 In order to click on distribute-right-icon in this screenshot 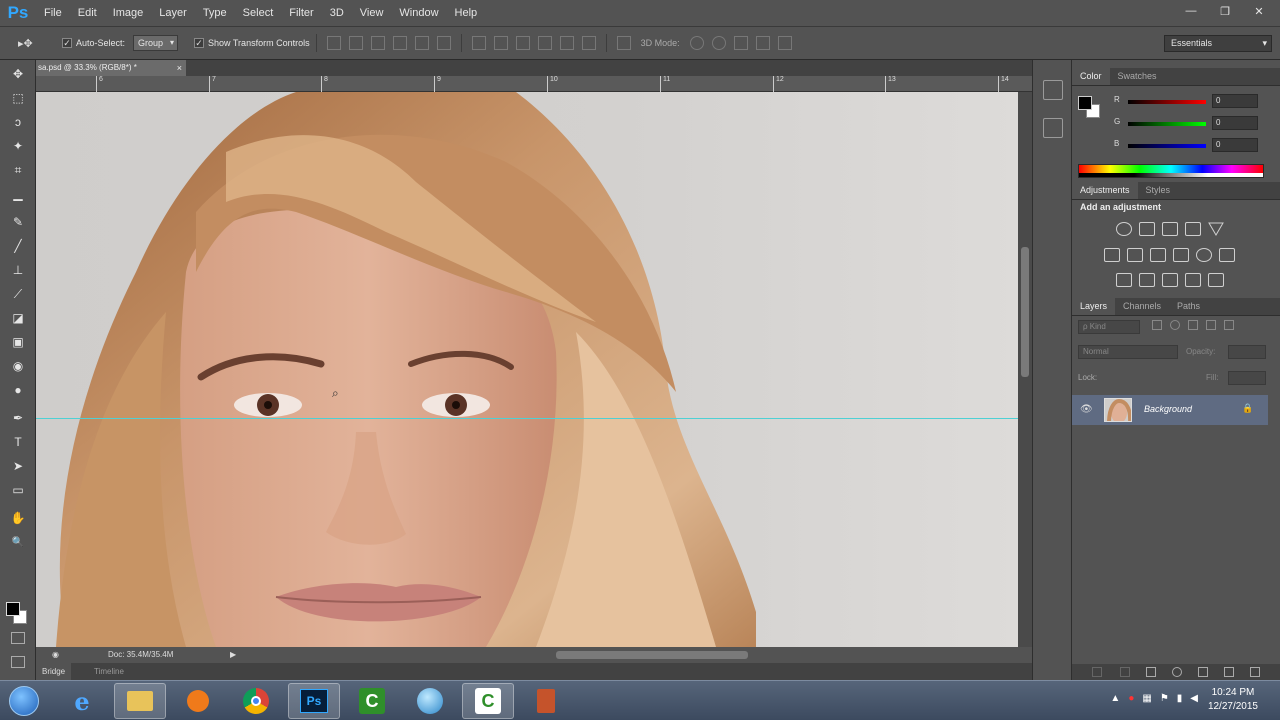, I will do `click(588, 43)`.